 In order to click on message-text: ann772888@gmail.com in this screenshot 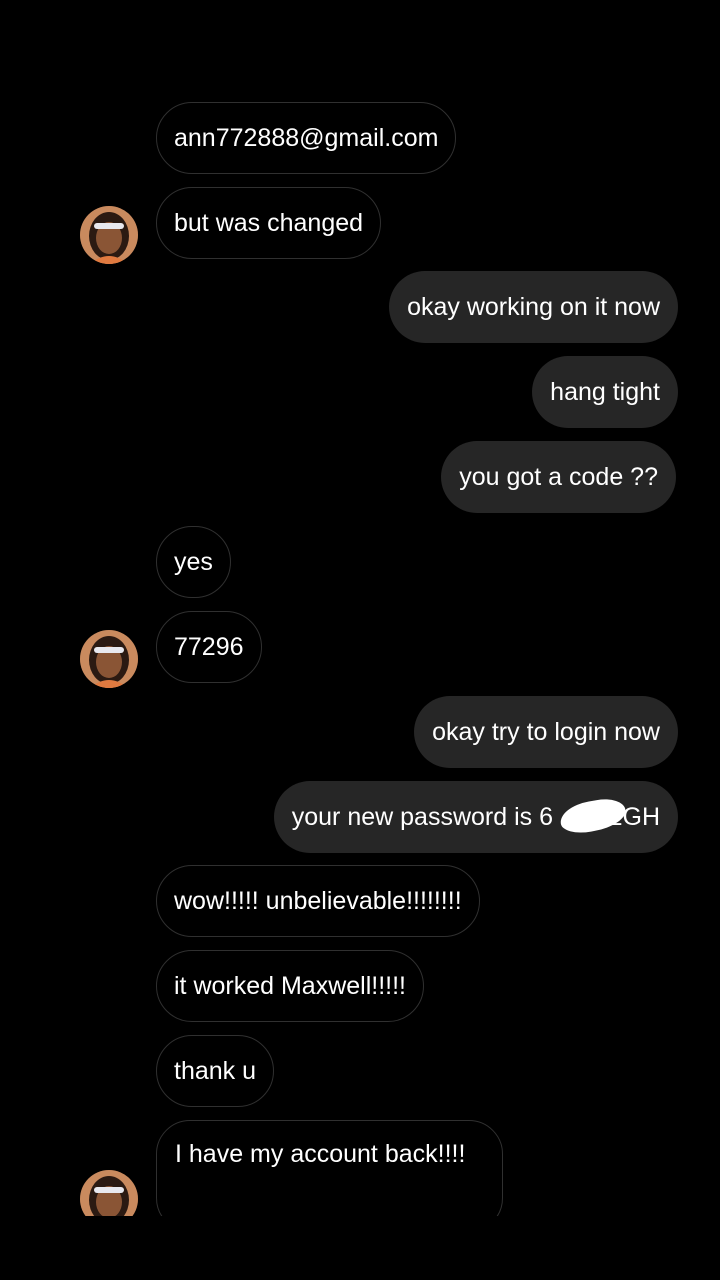, I will do `click(306, 138)`.